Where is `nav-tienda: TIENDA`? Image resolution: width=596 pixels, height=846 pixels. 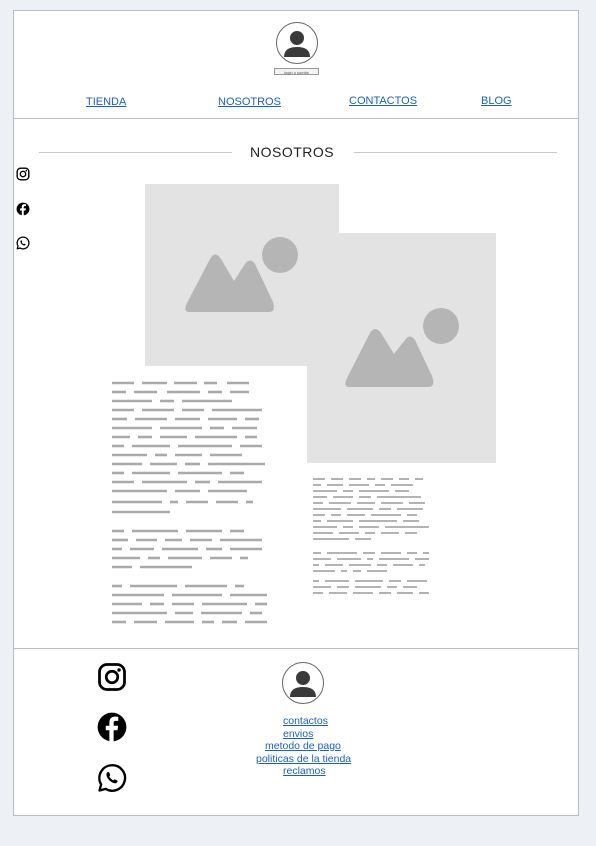 nav-tienda: TIENDA is located at coordinates (106, 102).